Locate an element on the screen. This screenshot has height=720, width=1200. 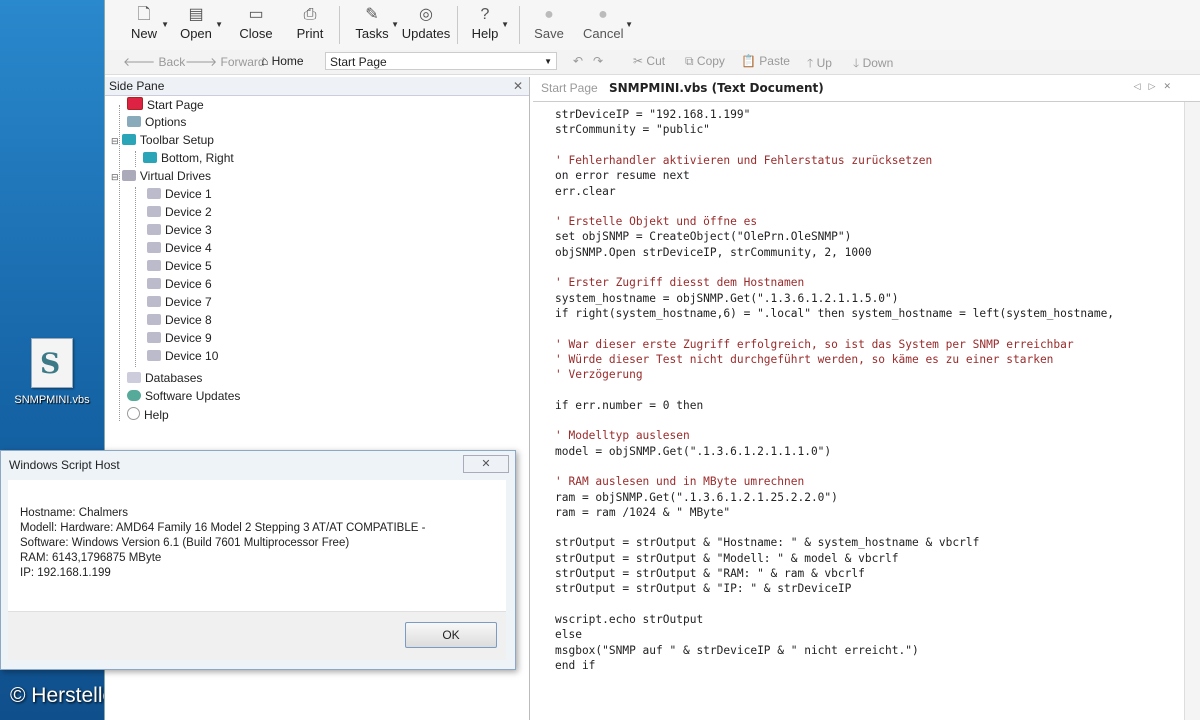
cancel-button: ● Cancel ▼ is located at coordinates (608, 27).